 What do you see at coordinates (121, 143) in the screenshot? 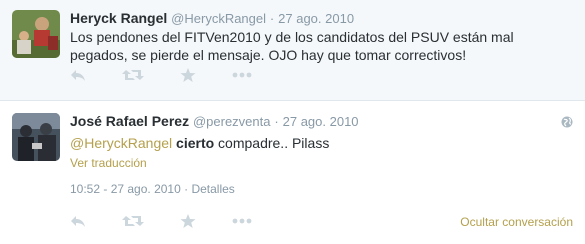
I see `mention-link: @HeryckRangel` at bounding box center [121, 143].